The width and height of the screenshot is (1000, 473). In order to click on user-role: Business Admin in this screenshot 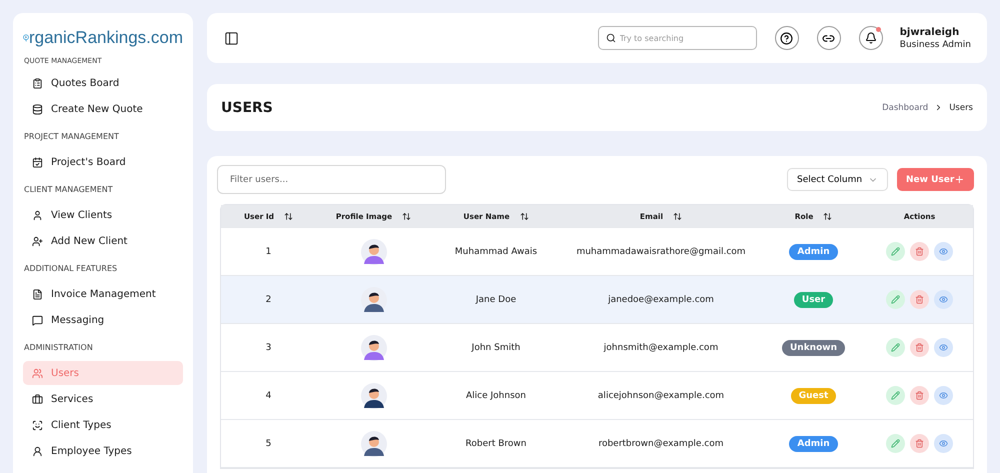, I will do `click(935, 45)`.